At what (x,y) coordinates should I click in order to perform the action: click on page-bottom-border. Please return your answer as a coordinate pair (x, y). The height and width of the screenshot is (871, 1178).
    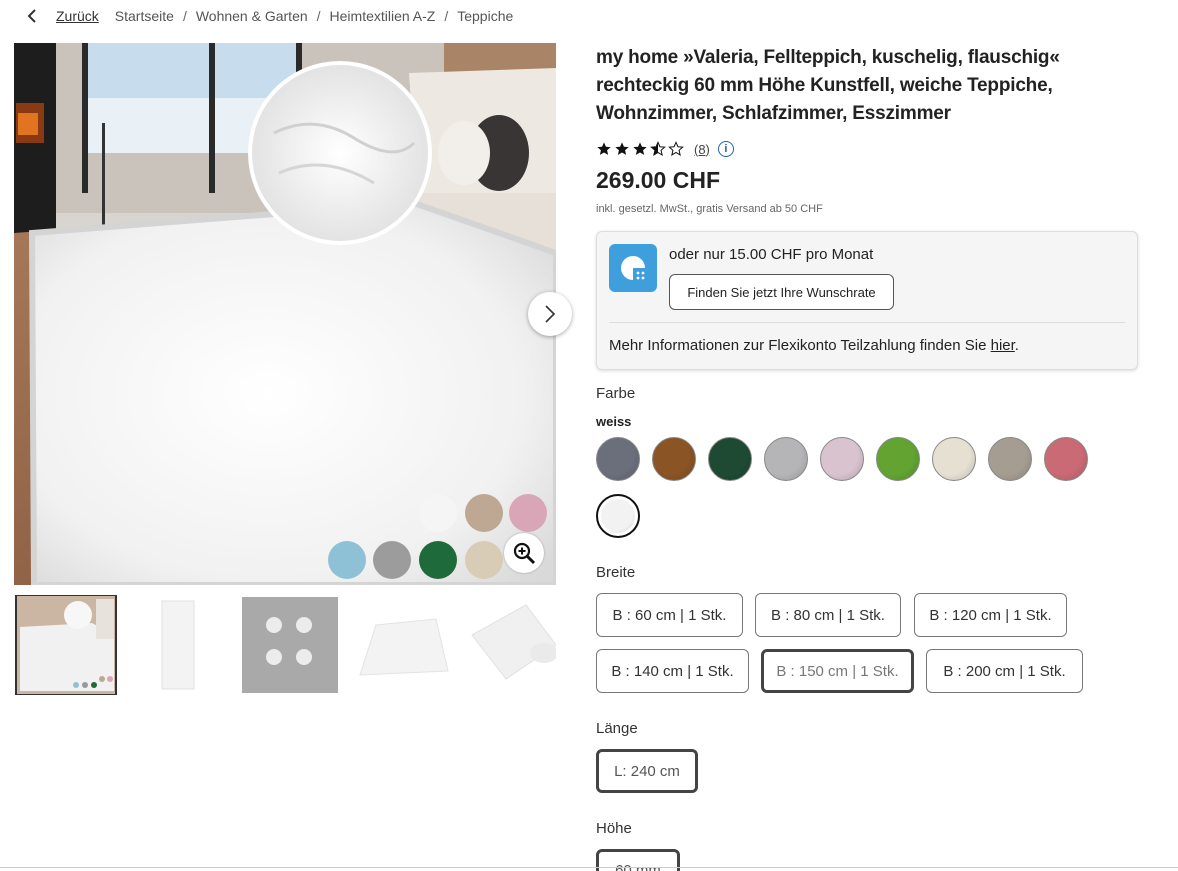
    Looking at the image, I should click on (589, 867).